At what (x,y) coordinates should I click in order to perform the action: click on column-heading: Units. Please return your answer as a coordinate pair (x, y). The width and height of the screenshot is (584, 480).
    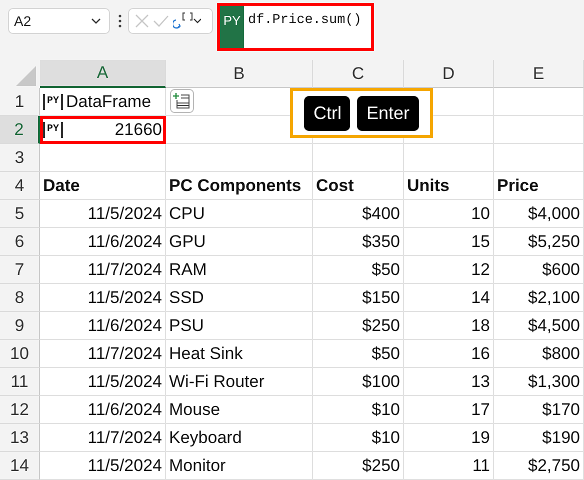
    Looking at the image, I should click on (428, 186).